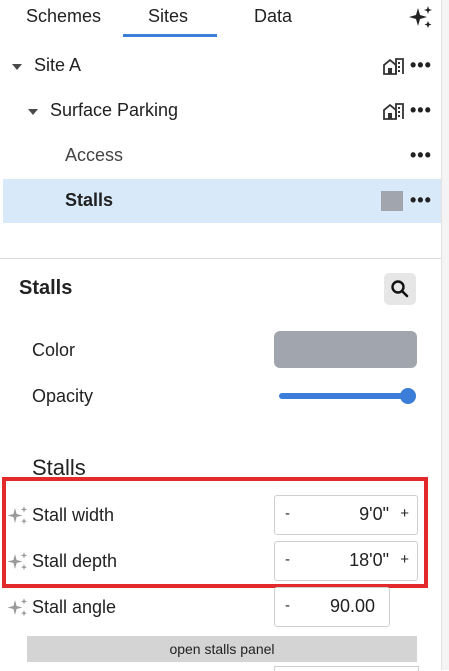  I want to click on tree-label-site-a: Site A, so click(58, 65).